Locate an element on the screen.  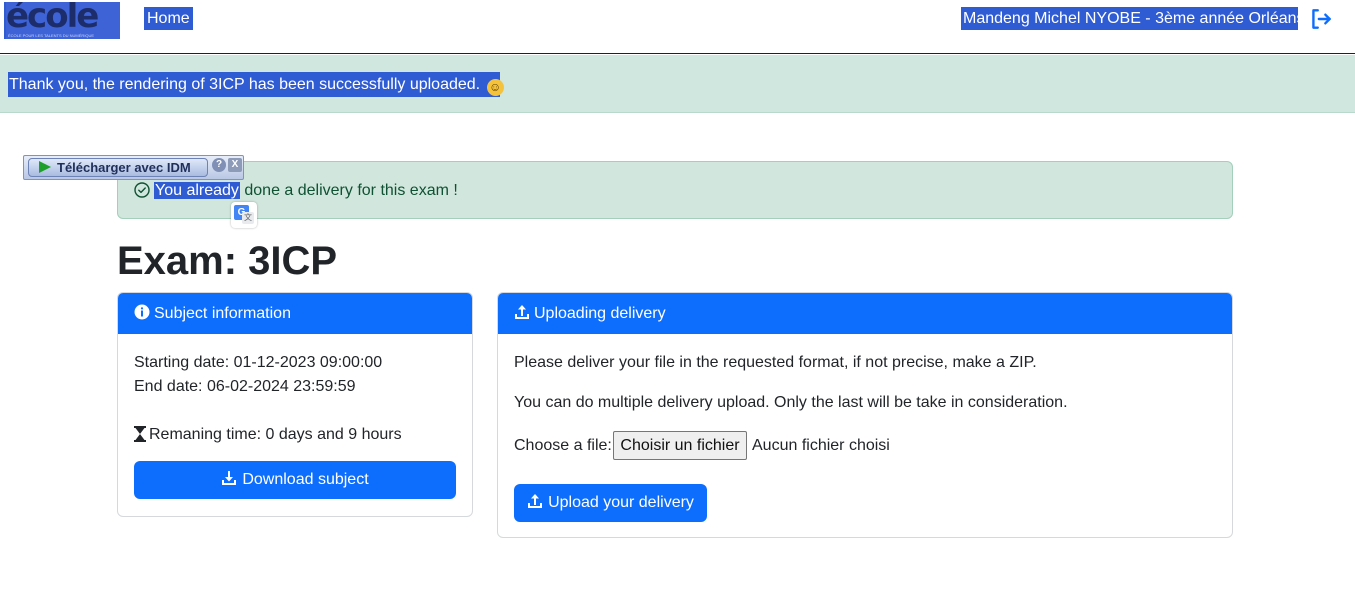
hourglass-icon is located at coordinates (140, 434).